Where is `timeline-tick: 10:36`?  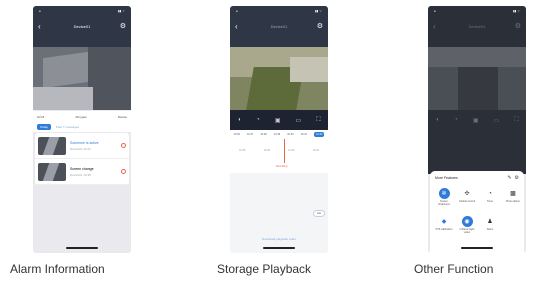
timeline-tick: 10:36 is located at coordinates (242, 150).